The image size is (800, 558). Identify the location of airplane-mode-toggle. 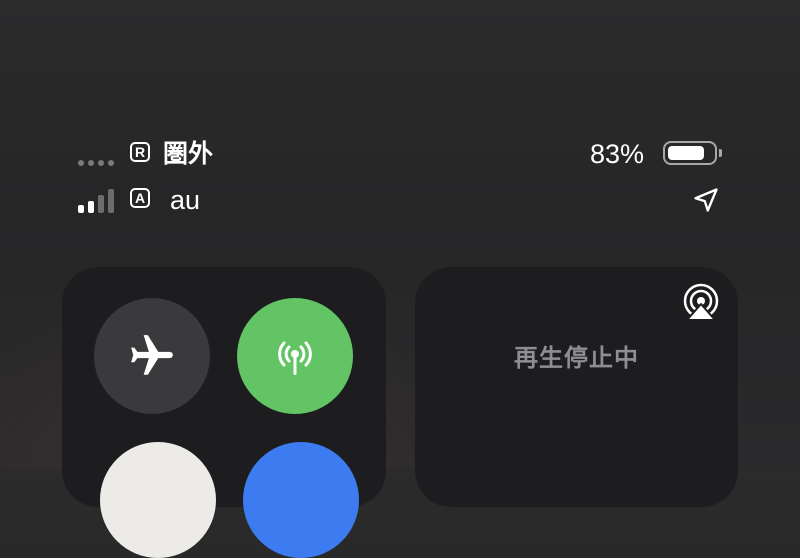
(152, 356).